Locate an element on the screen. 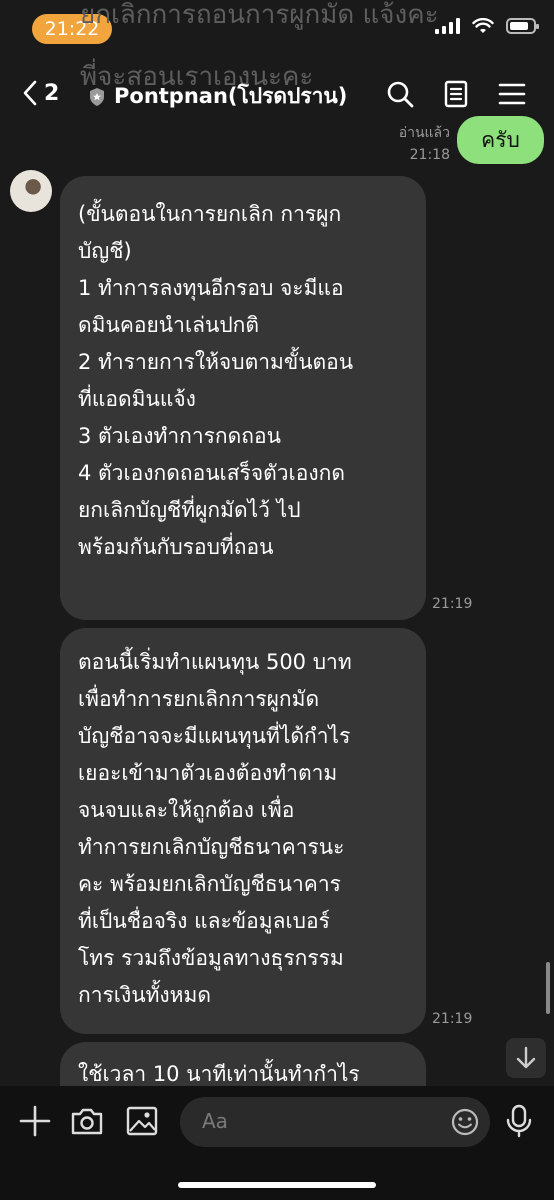 The width and height of the screenshot is (554, 1200). scrolled-message-text: ยกเลิกการถอนการผูกมัด แจ้งคะ is located at coordinates (259, 15).